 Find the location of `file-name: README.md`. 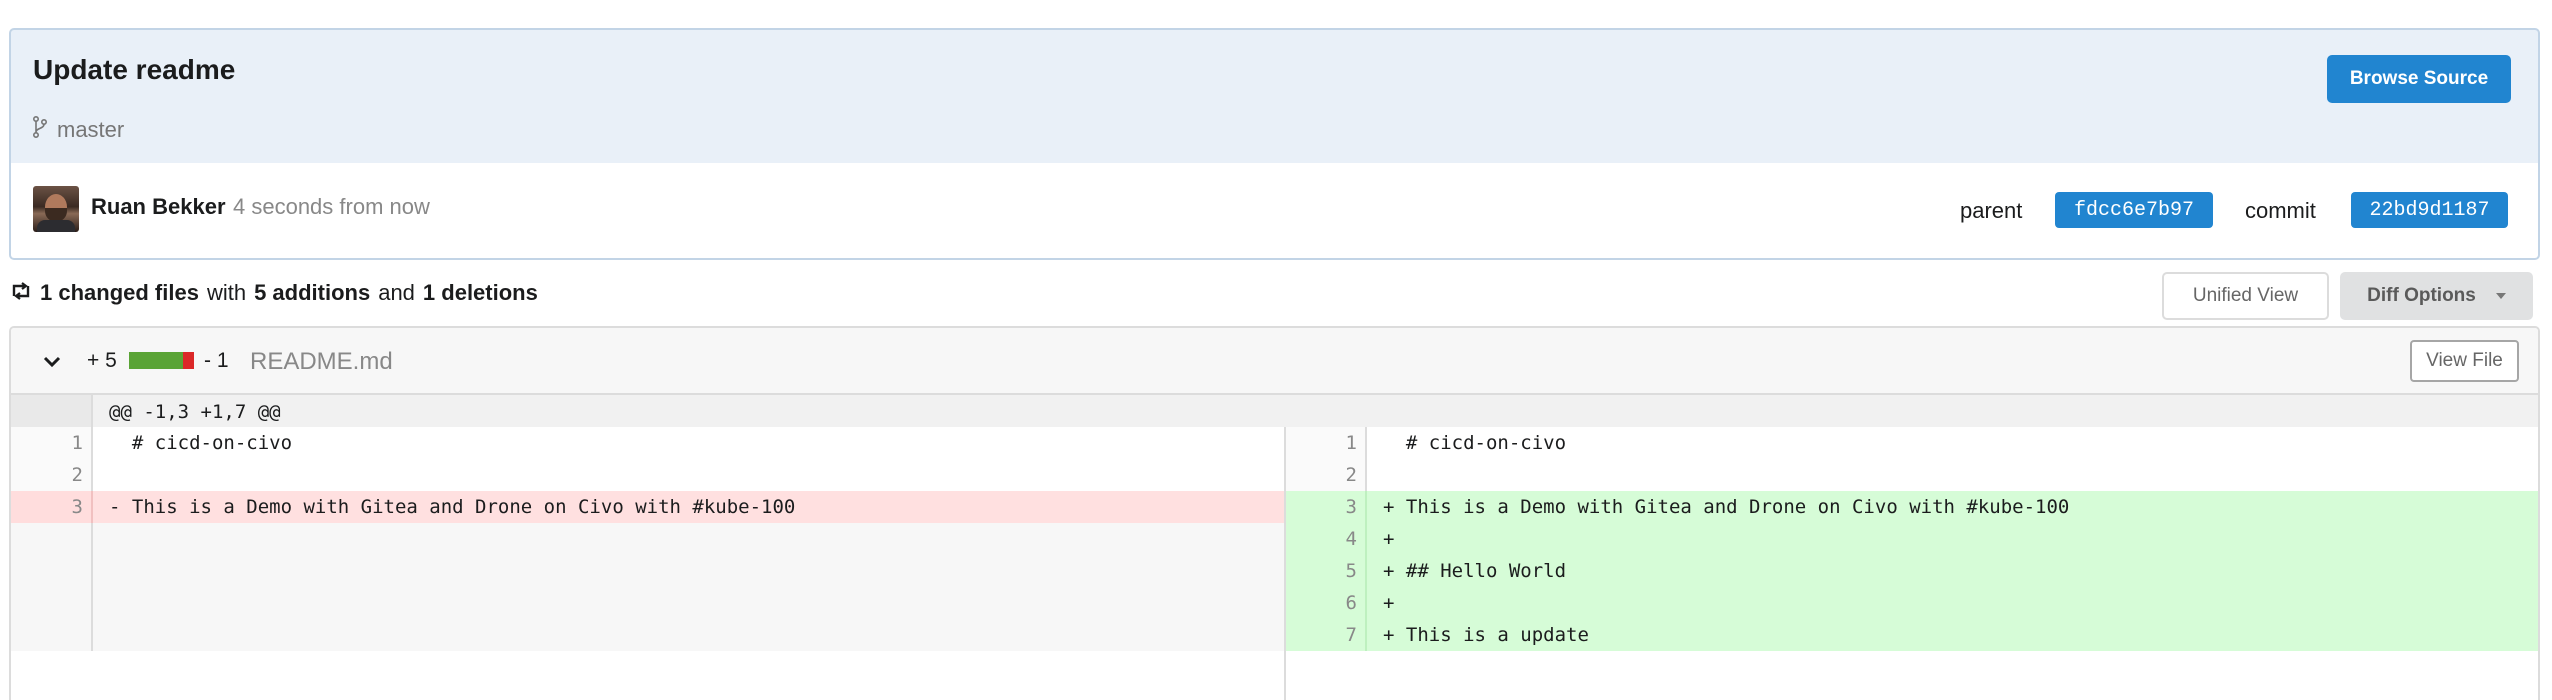

file-name: README.md is located at coordinates (321, 361).